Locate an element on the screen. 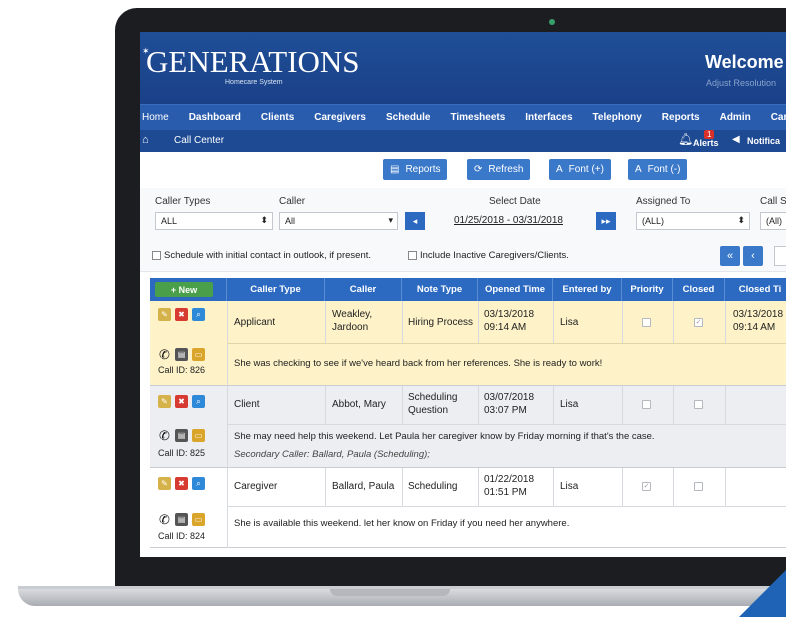 The height and width of the screenshot is (617, 786). opened-time-cell: 01:51 PM is located at coordinates (505, 492).